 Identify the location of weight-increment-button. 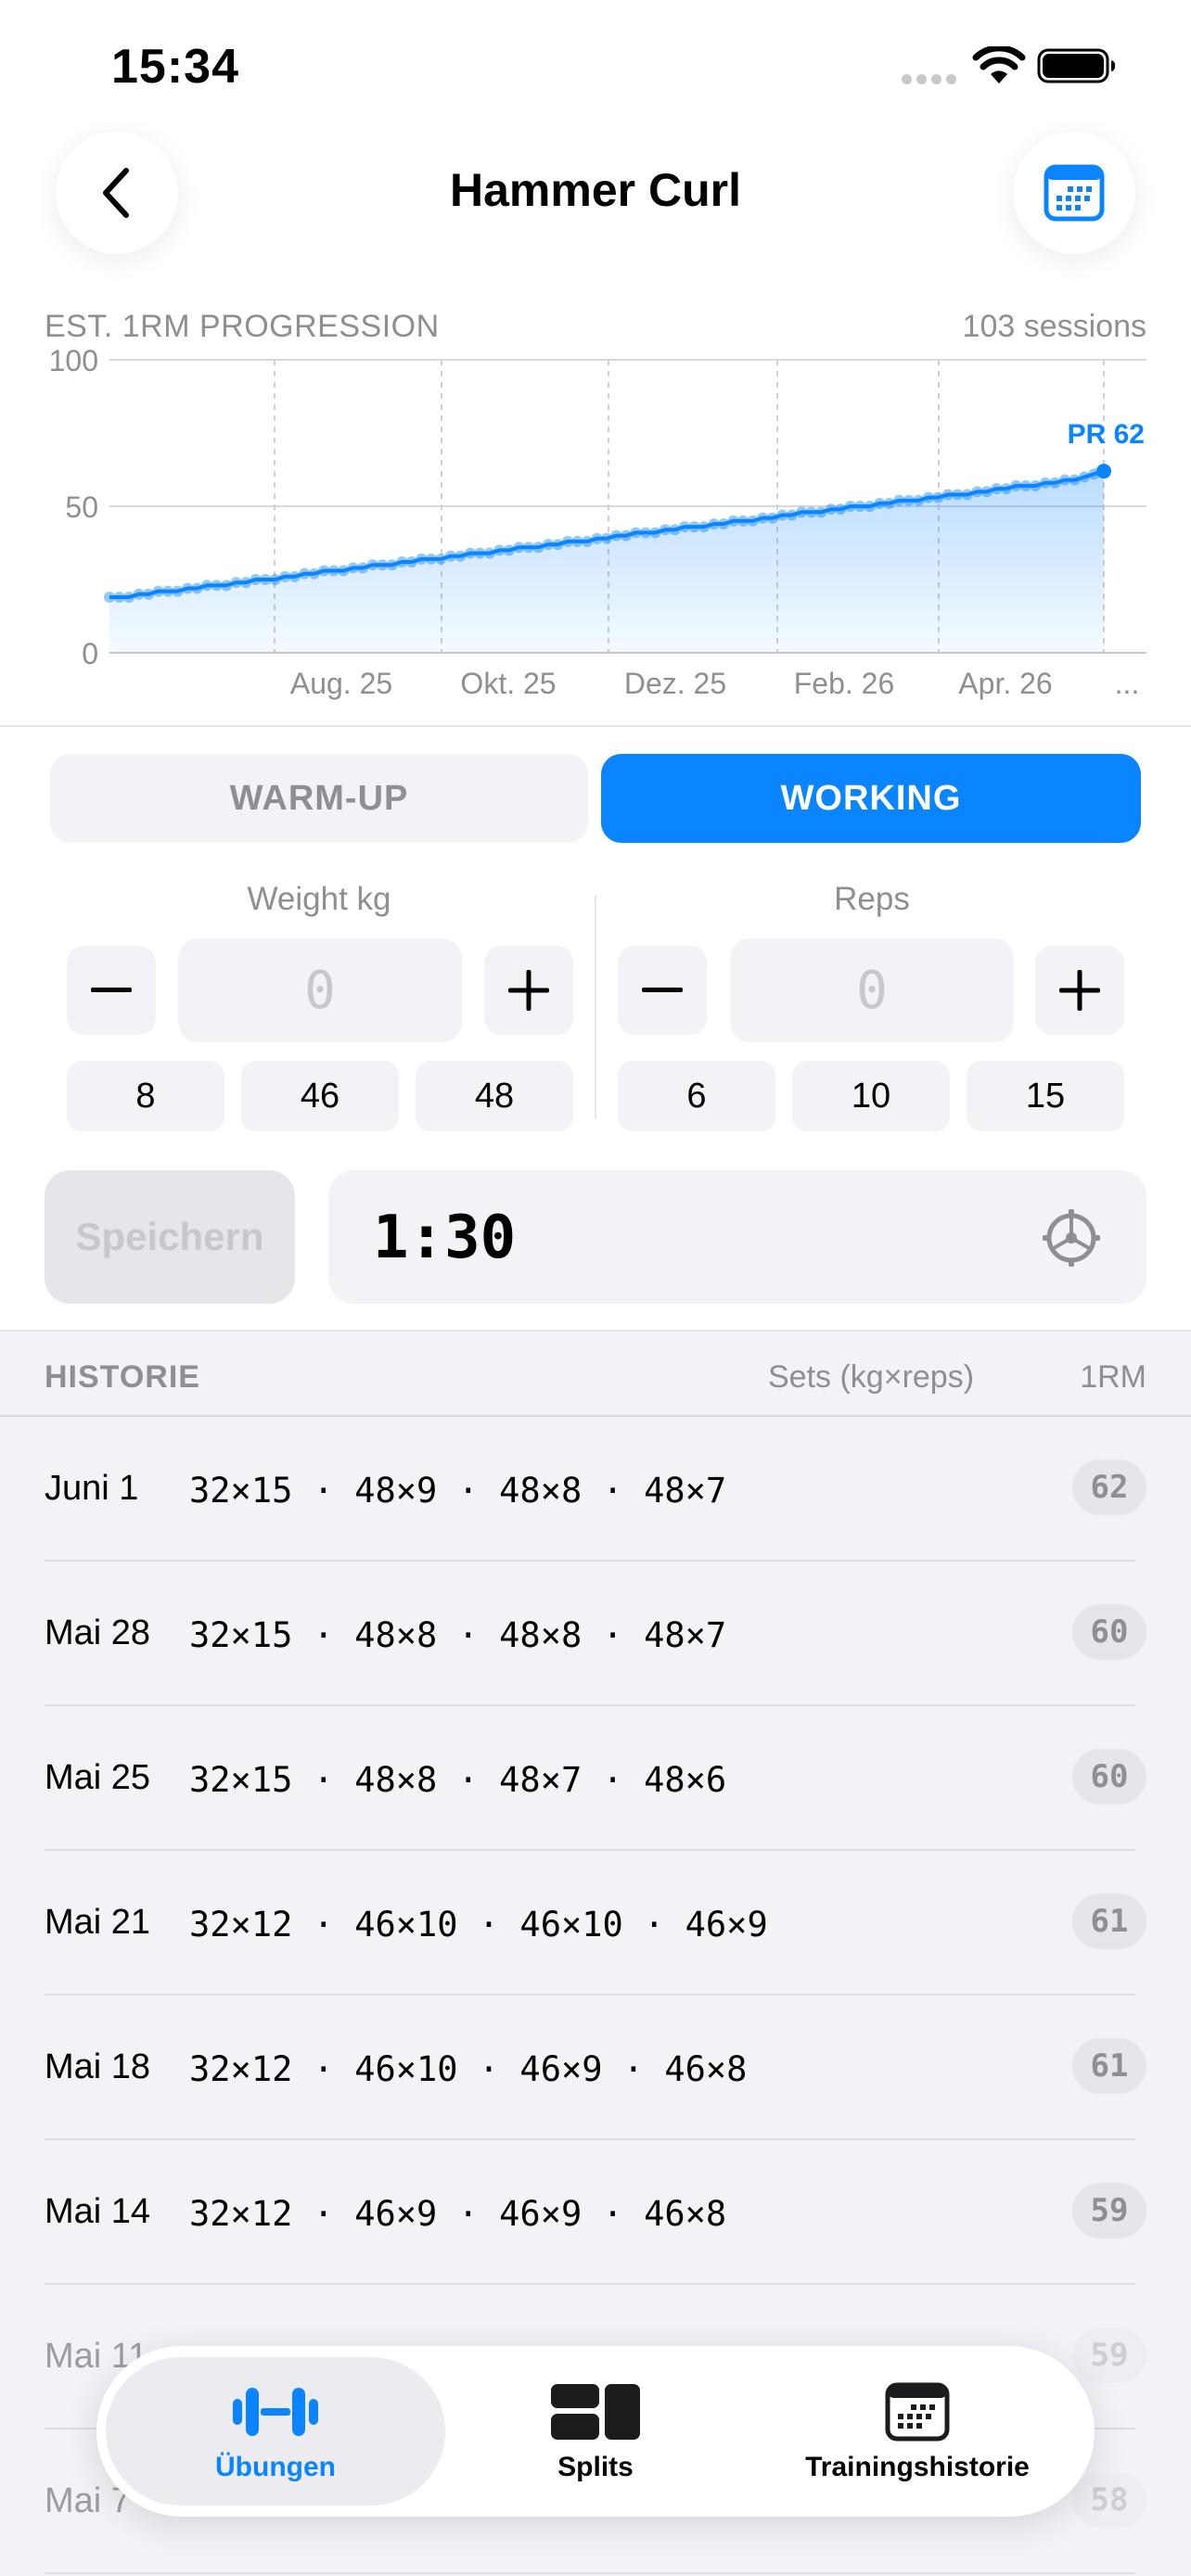
(528, 990).